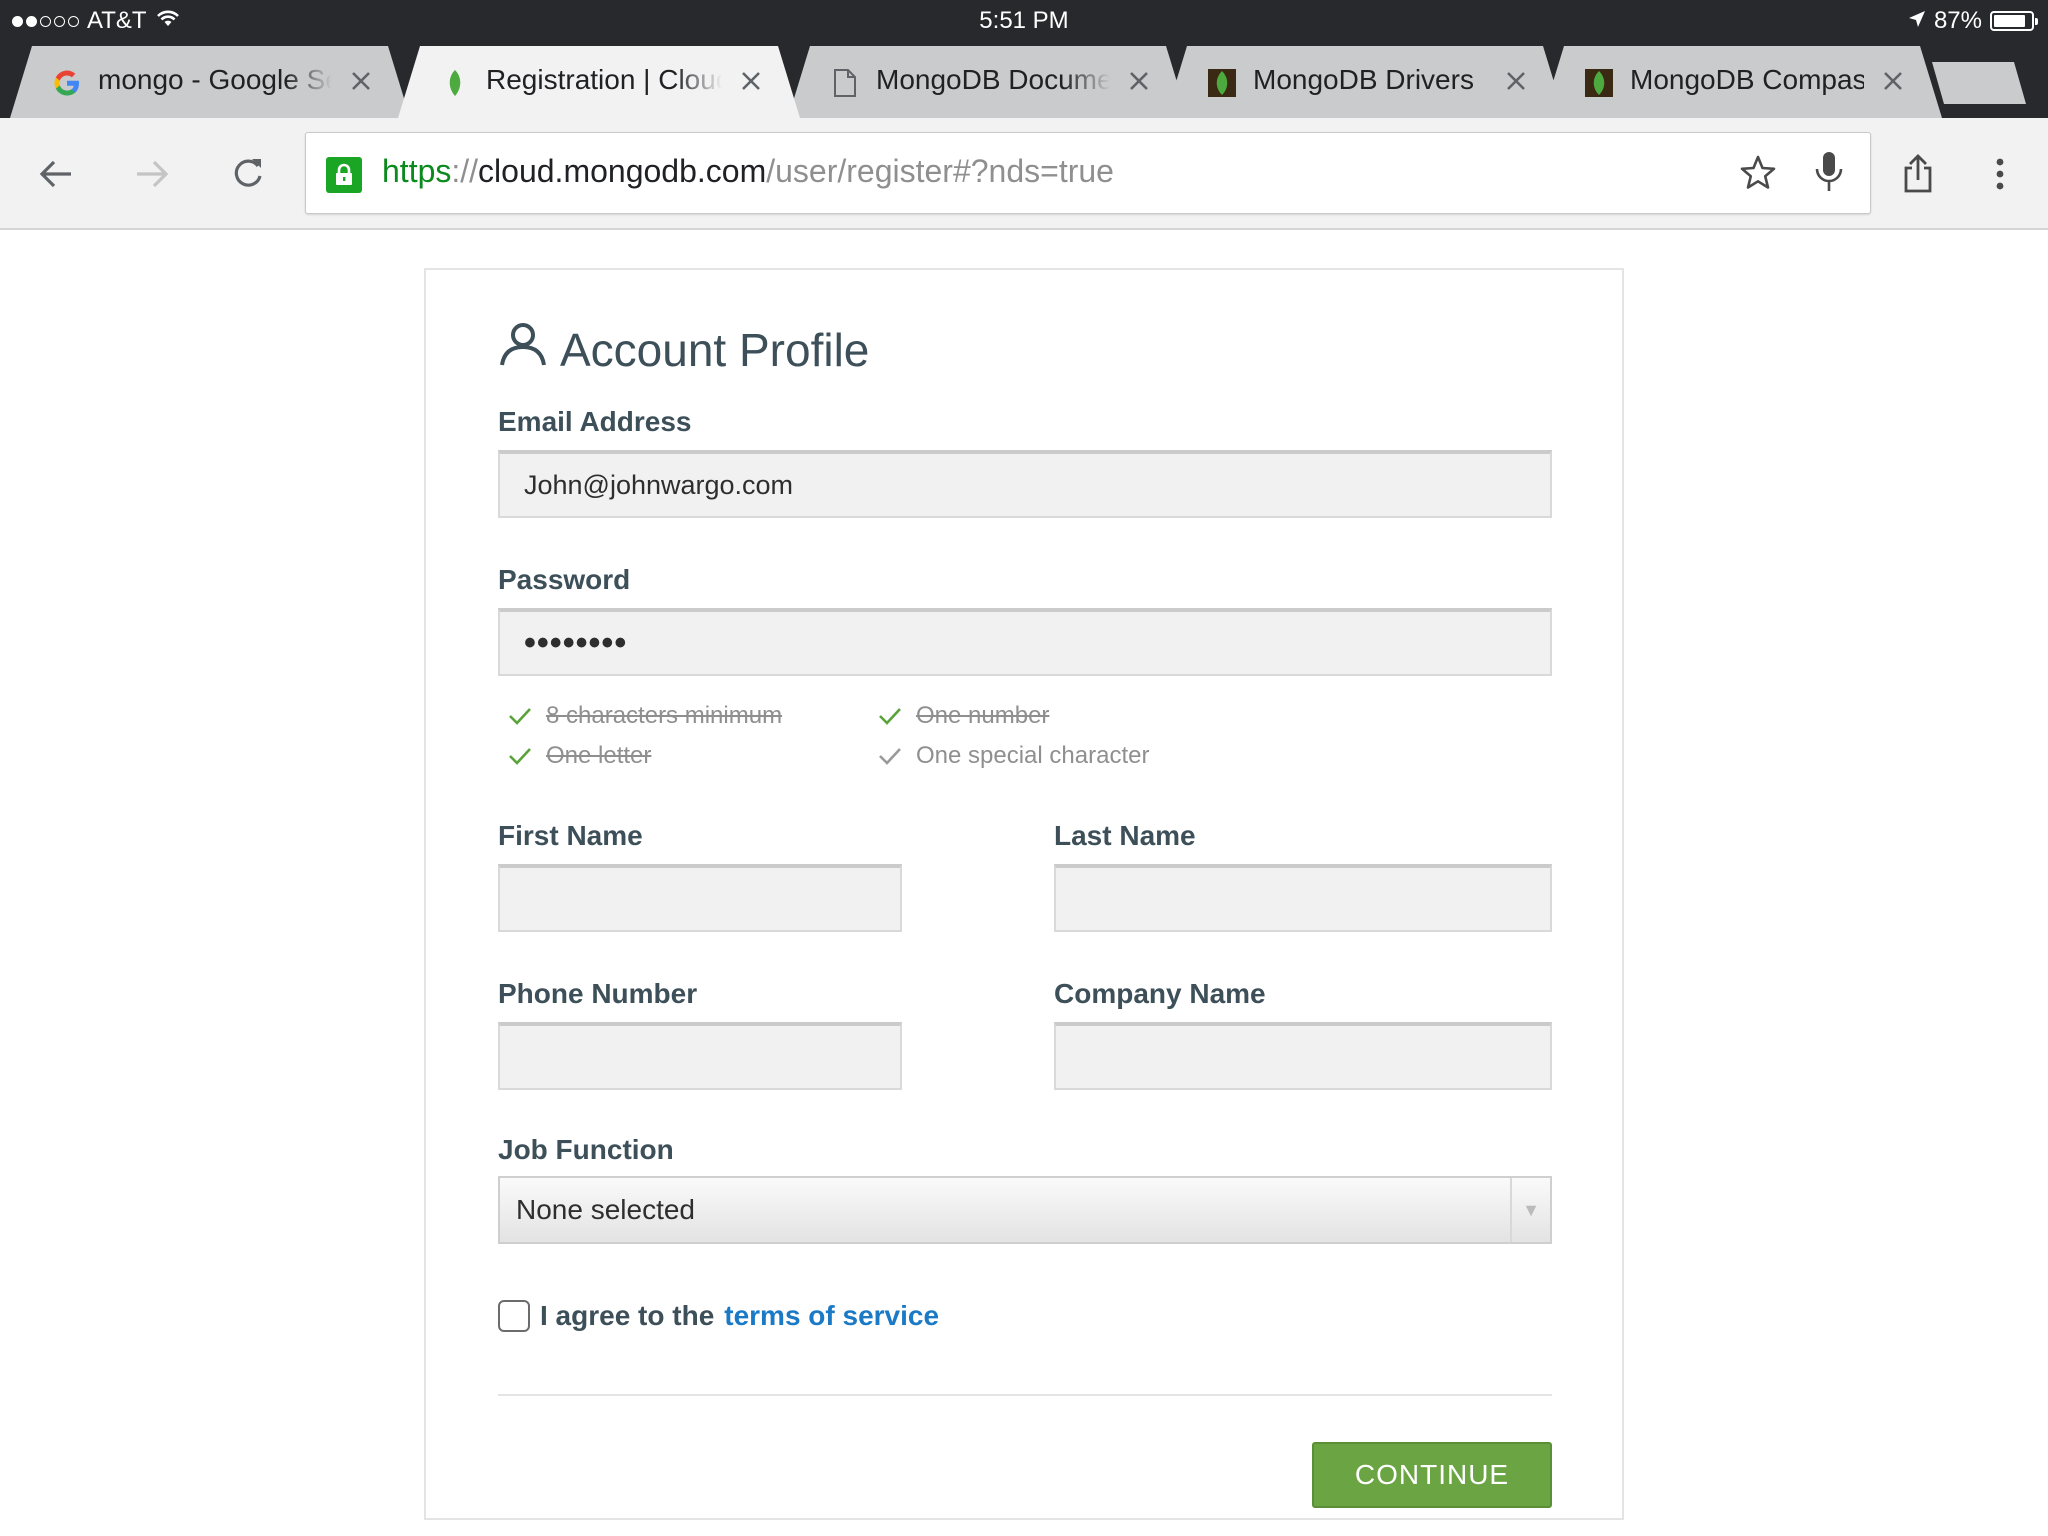  Describe the element at coordinates (1303, 898) in the screenshot. I see `last-name-field` at that location.